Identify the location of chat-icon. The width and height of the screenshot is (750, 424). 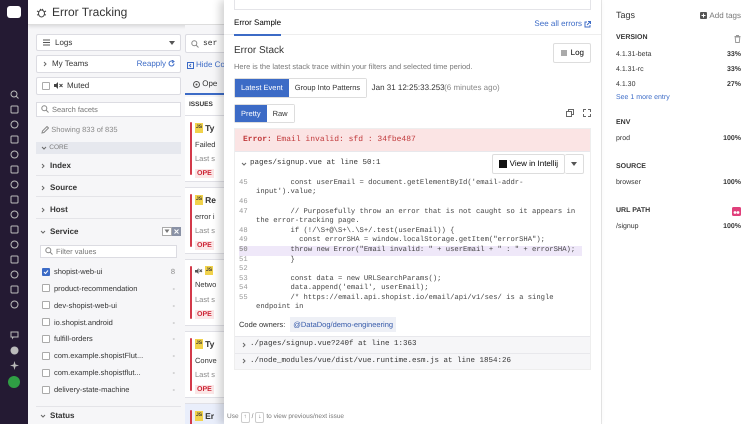
(14, 335).